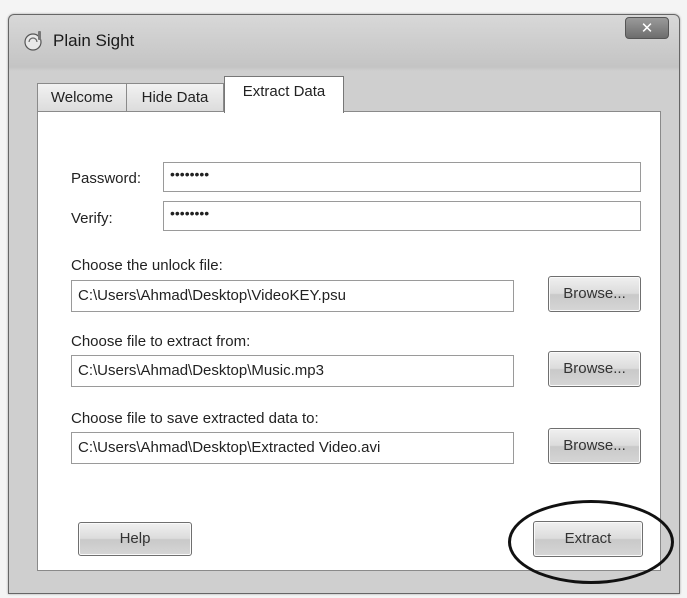 The height and width of the screenshot is (598, 687). I want to click on close-button: ✕, so click(647, 28).